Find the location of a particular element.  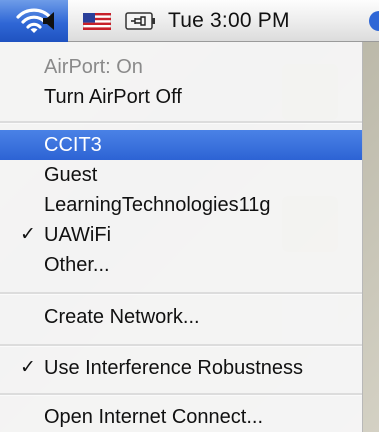

menu-item-network-guest: Guest is located at coordinates (181, 175).